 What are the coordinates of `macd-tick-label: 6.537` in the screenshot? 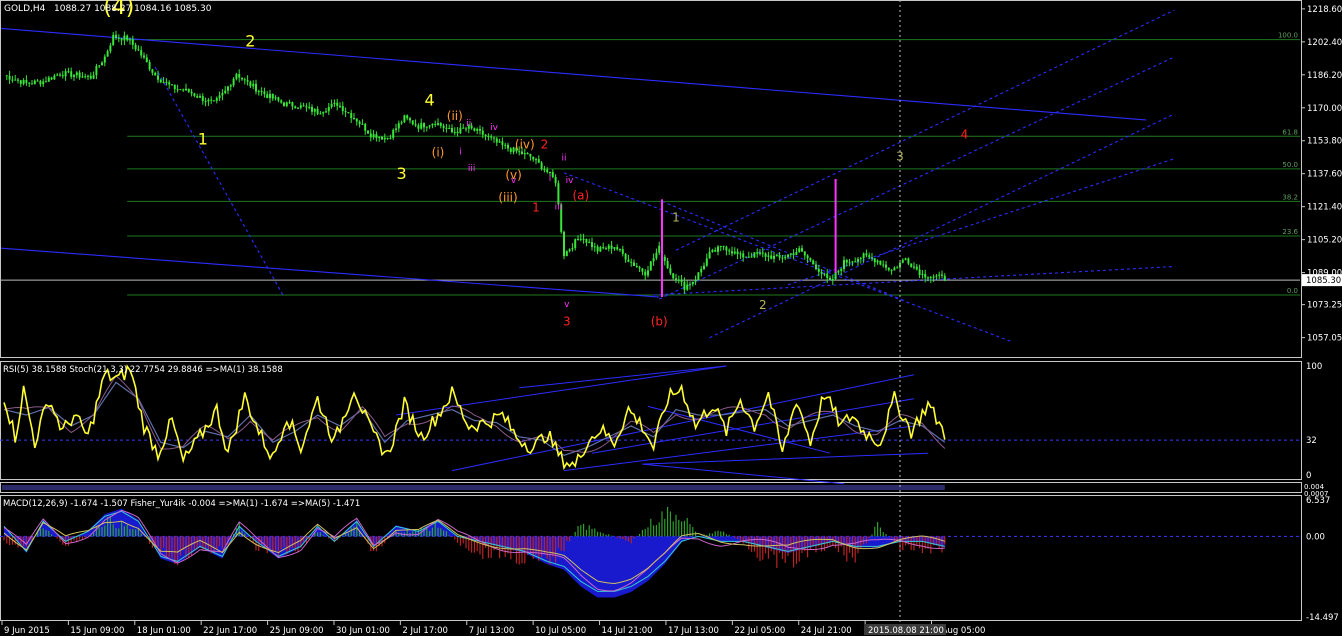 It's located at (1318, 501).